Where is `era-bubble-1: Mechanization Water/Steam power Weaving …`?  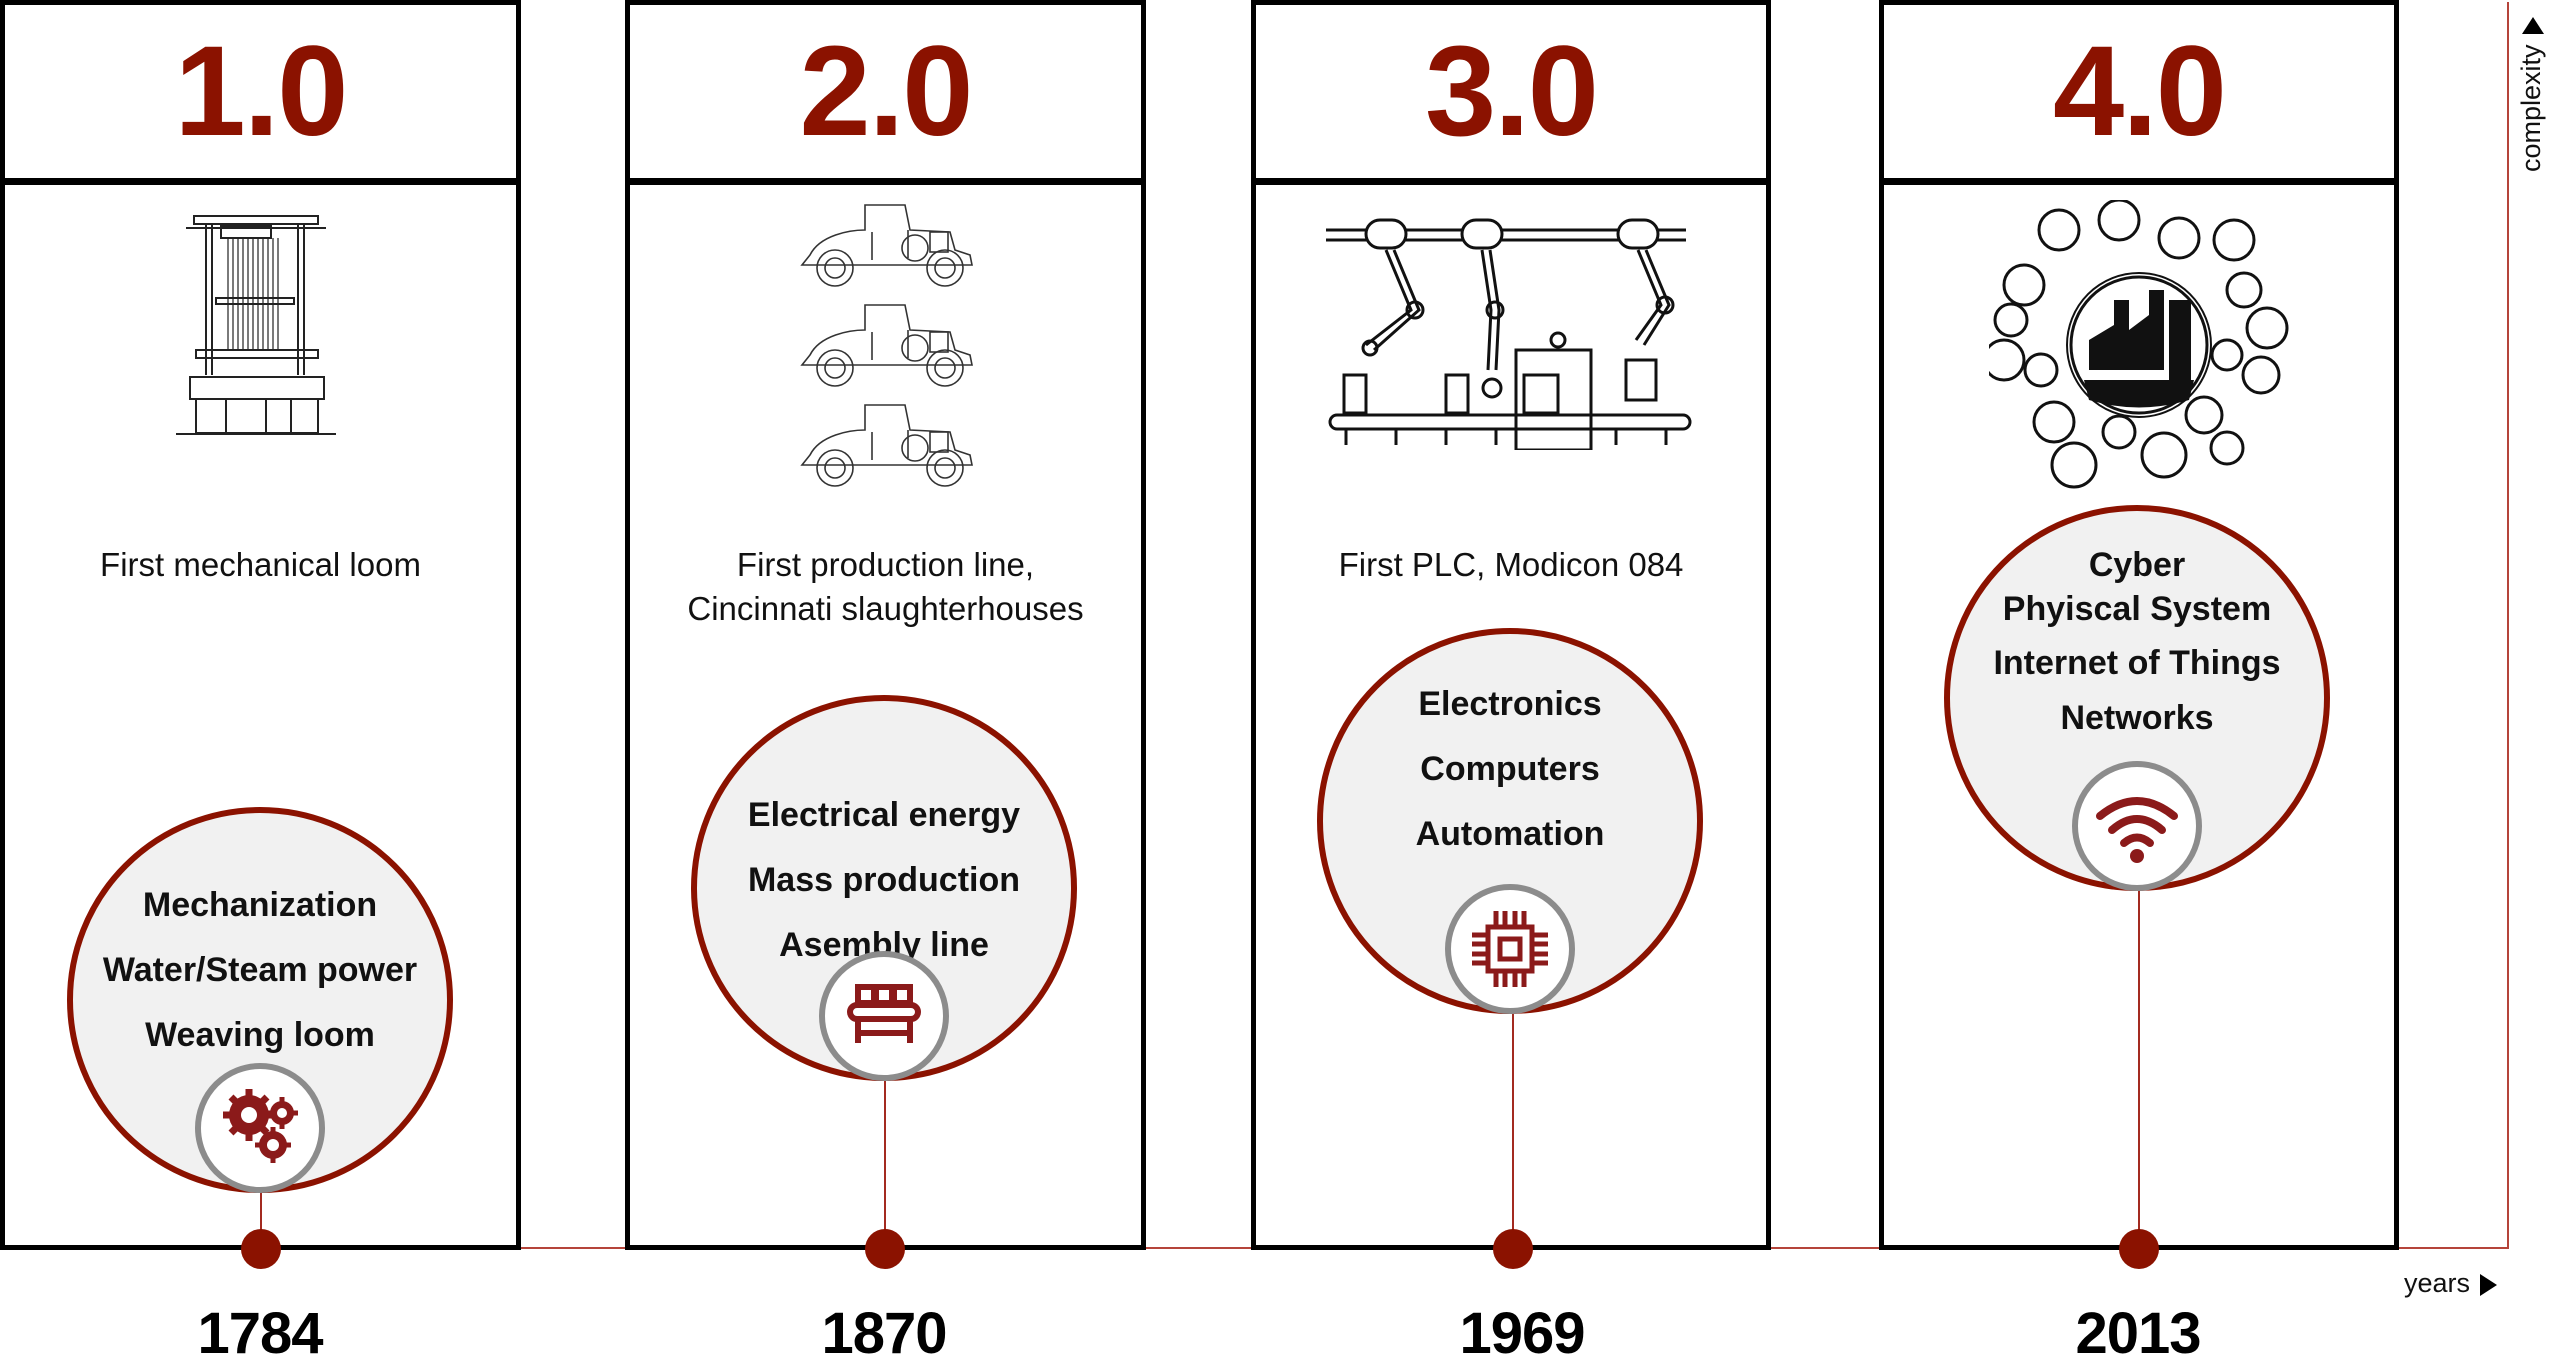
era-bubble-1: Mechanization Water/Steam power Weaving … is located at coordinates (260, 1000).